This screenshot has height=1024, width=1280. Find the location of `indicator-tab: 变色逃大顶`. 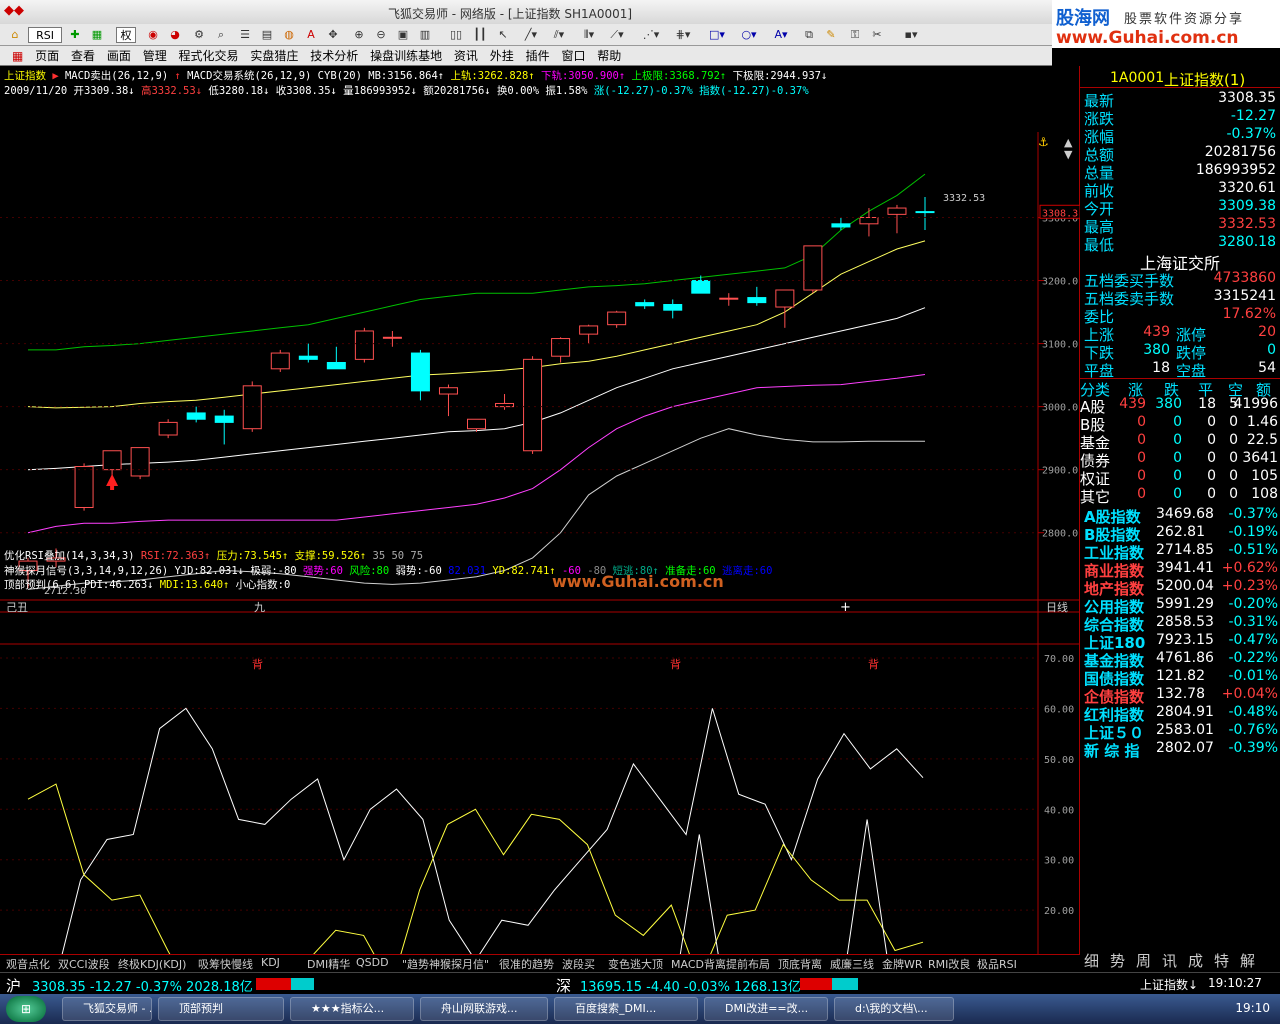

indicator-tab: 变色逃大顶 is located at coordinates (635, 964).